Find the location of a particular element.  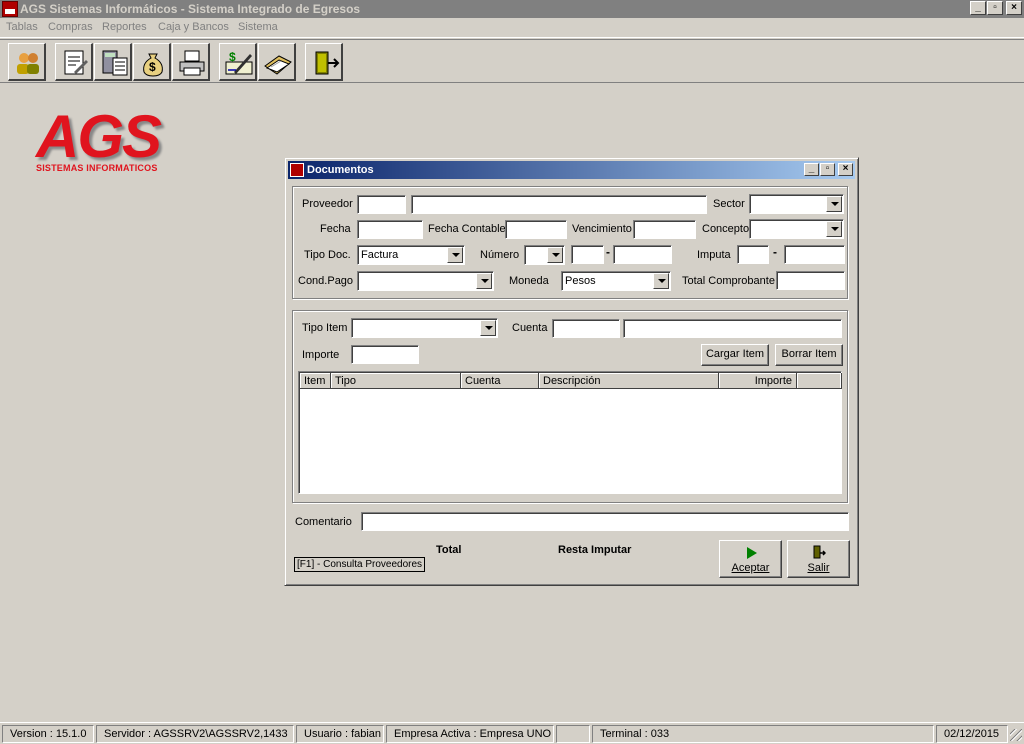

imputa-hasta-input is located at coordinates (814, 254).